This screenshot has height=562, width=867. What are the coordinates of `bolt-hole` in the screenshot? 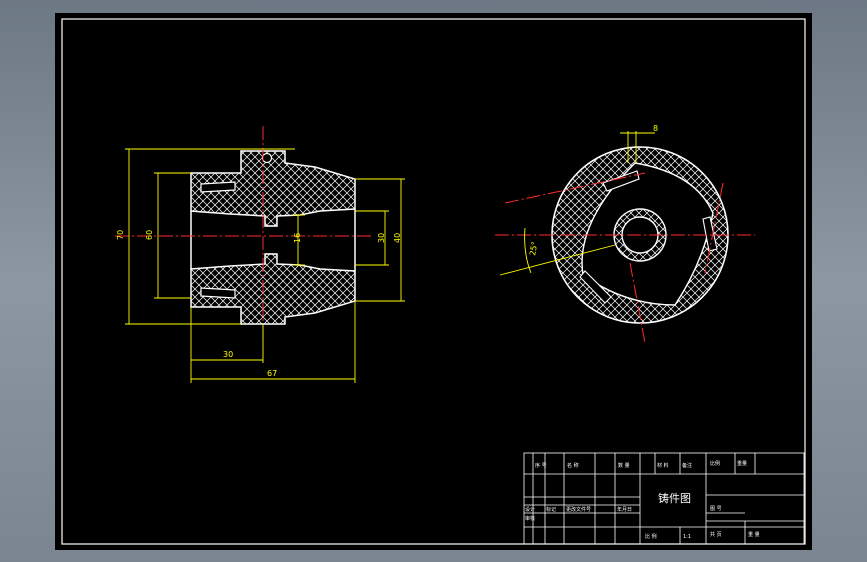 It's located at (267, 158).